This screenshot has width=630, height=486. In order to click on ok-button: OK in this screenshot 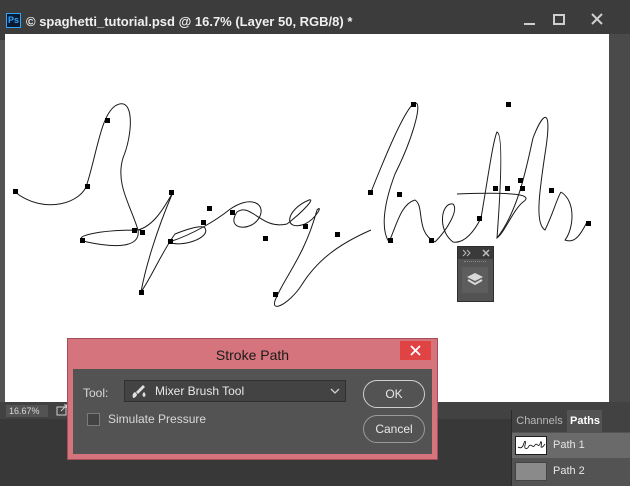, I will do `click(394, 394)`.